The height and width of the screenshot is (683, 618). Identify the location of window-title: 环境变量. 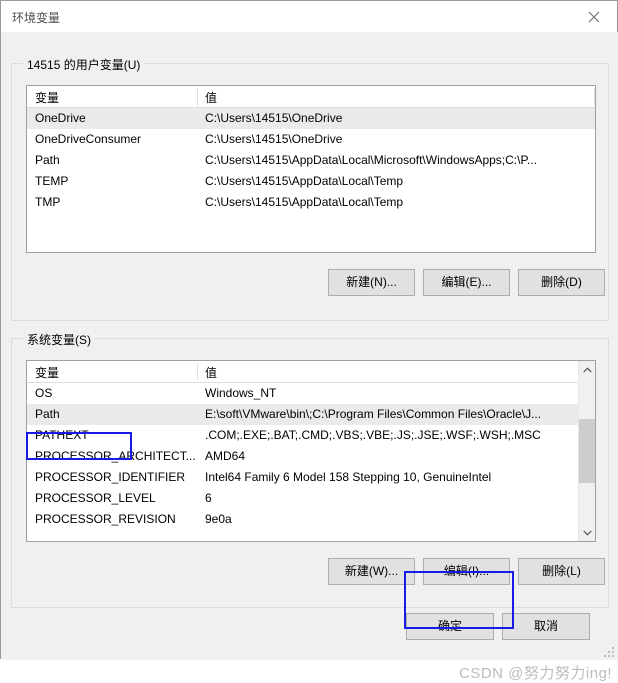
(36, 18).